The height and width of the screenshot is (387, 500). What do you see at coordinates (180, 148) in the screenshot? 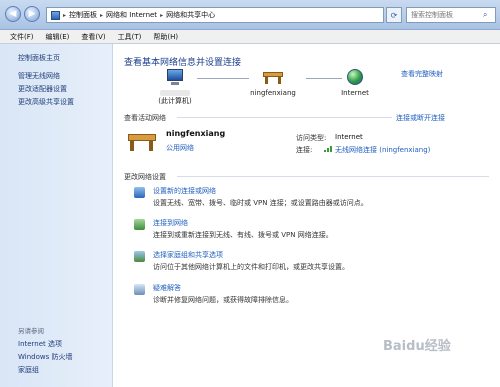
I see `active-network-type-link: 公用网络` at bounding box center [180, 148].